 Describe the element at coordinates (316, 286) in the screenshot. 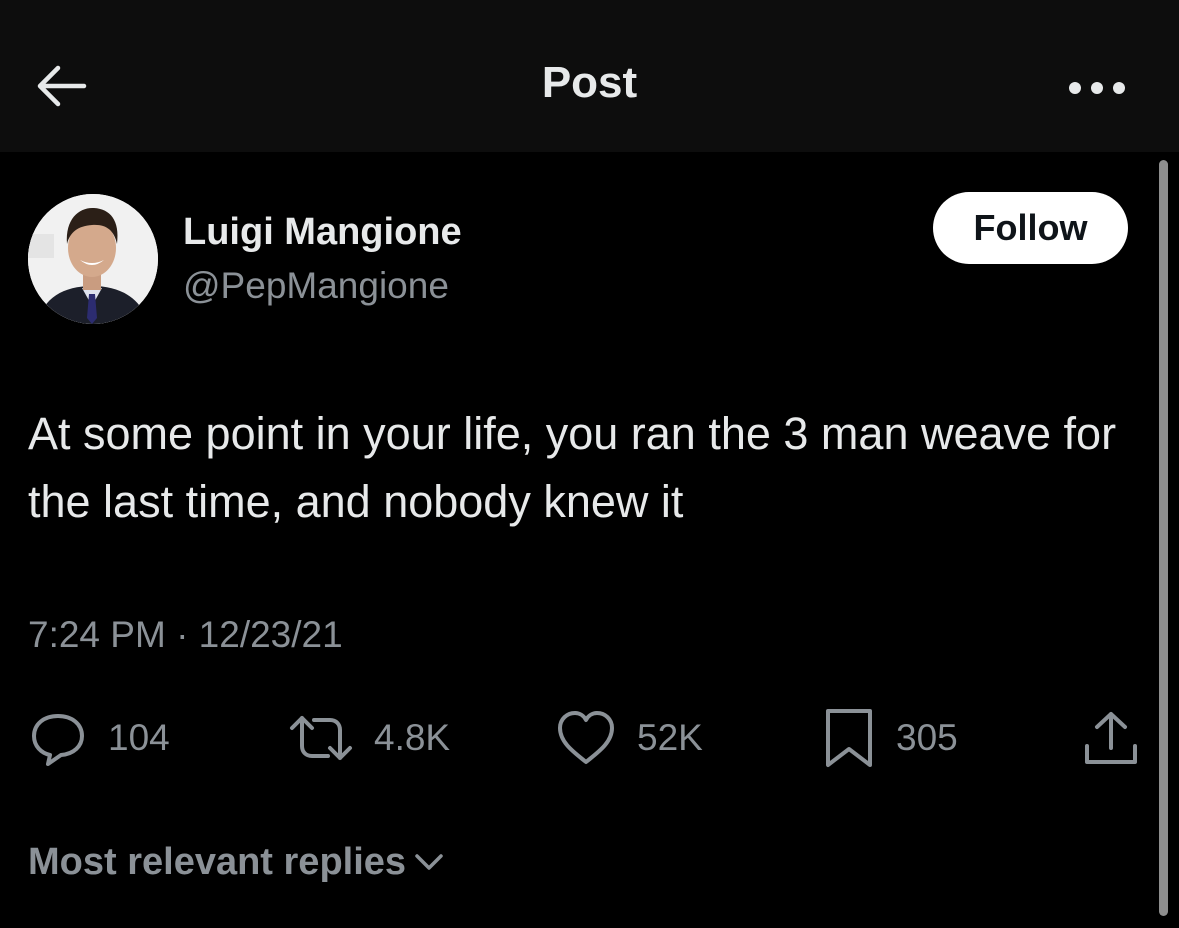

I see `author-handle: @PepMangione` at that location.